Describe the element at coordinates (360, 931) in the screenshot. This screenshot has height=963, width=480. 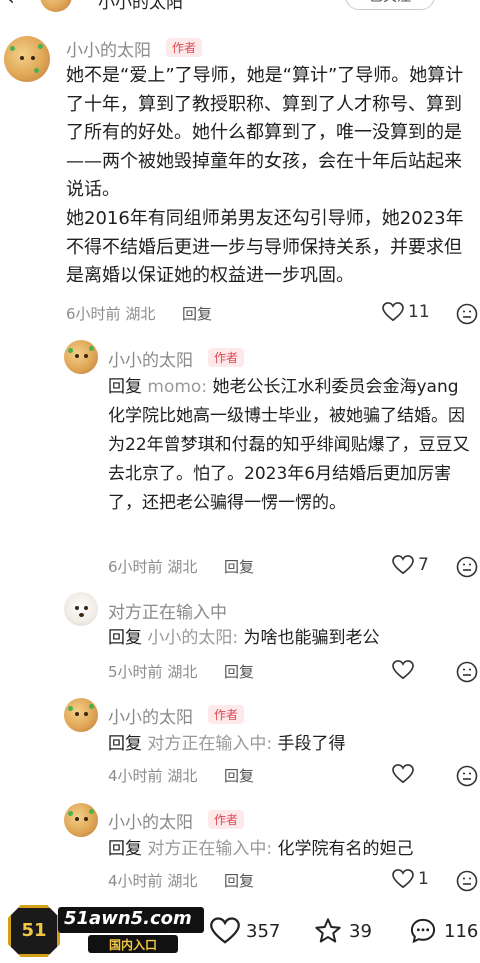
I see `bottom-star-count: 39` at that location.